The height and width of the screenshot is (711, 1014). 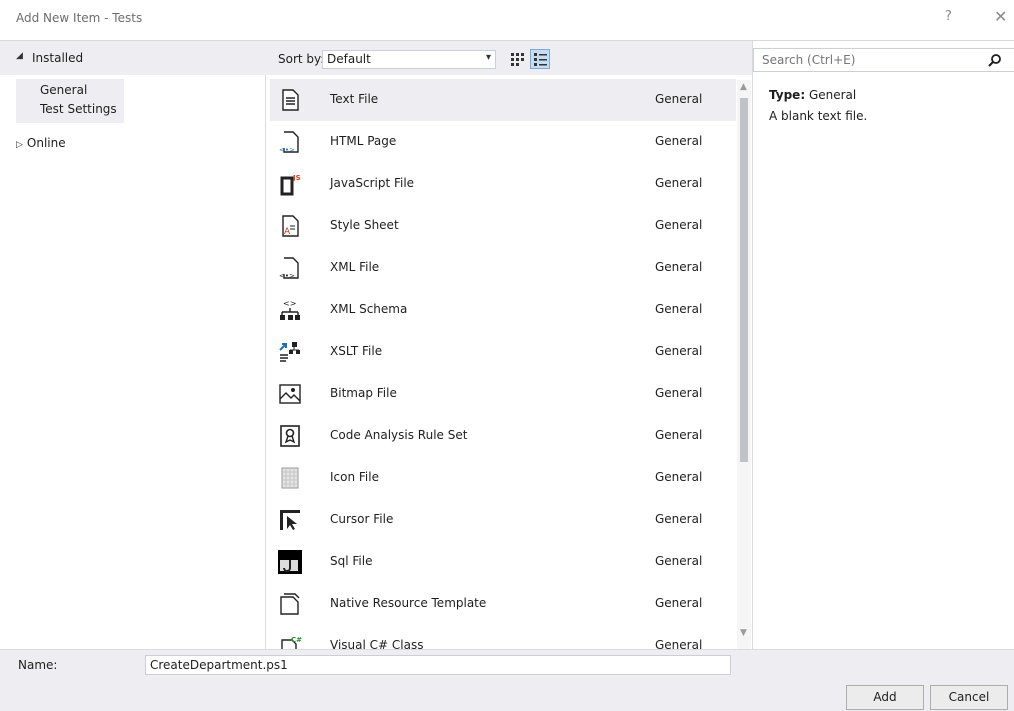 I want to click on text-file-icon, so click(x=290, y=100).